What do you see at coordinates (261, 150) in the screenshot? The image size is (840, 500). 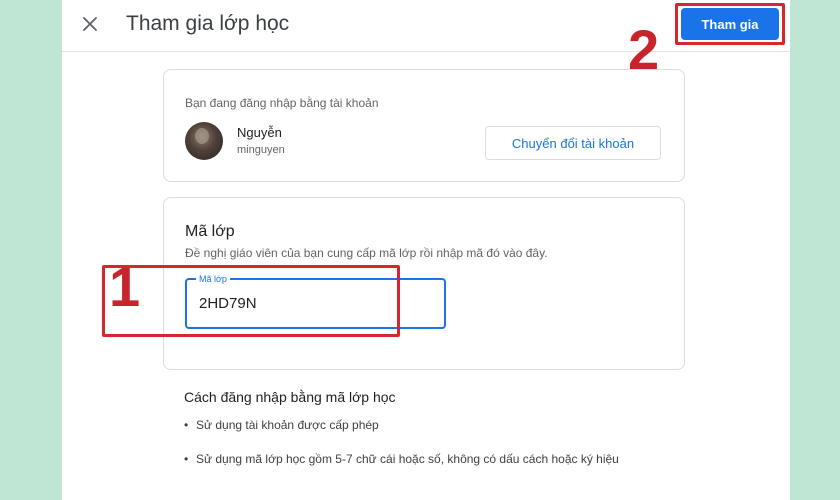 I see `account-username: minguyen` at bounding box center [261, 150].